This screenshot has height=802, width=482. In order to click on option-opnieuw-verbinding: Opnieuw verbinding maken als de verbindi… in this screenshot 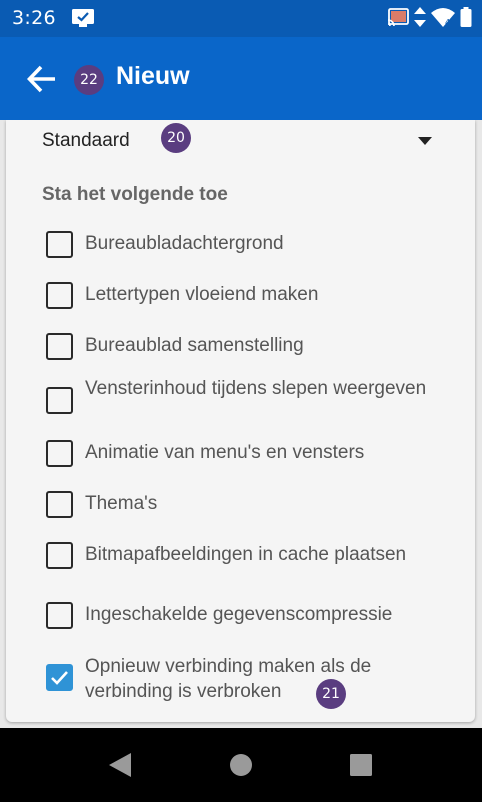, I will do `click(256, 680)`.